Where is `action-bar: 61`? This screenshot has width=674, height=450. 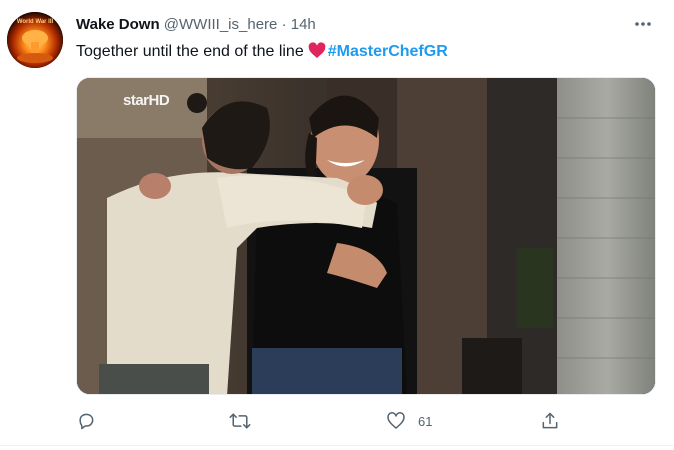
action-bar: 61 is located at coordinates (366, 421).